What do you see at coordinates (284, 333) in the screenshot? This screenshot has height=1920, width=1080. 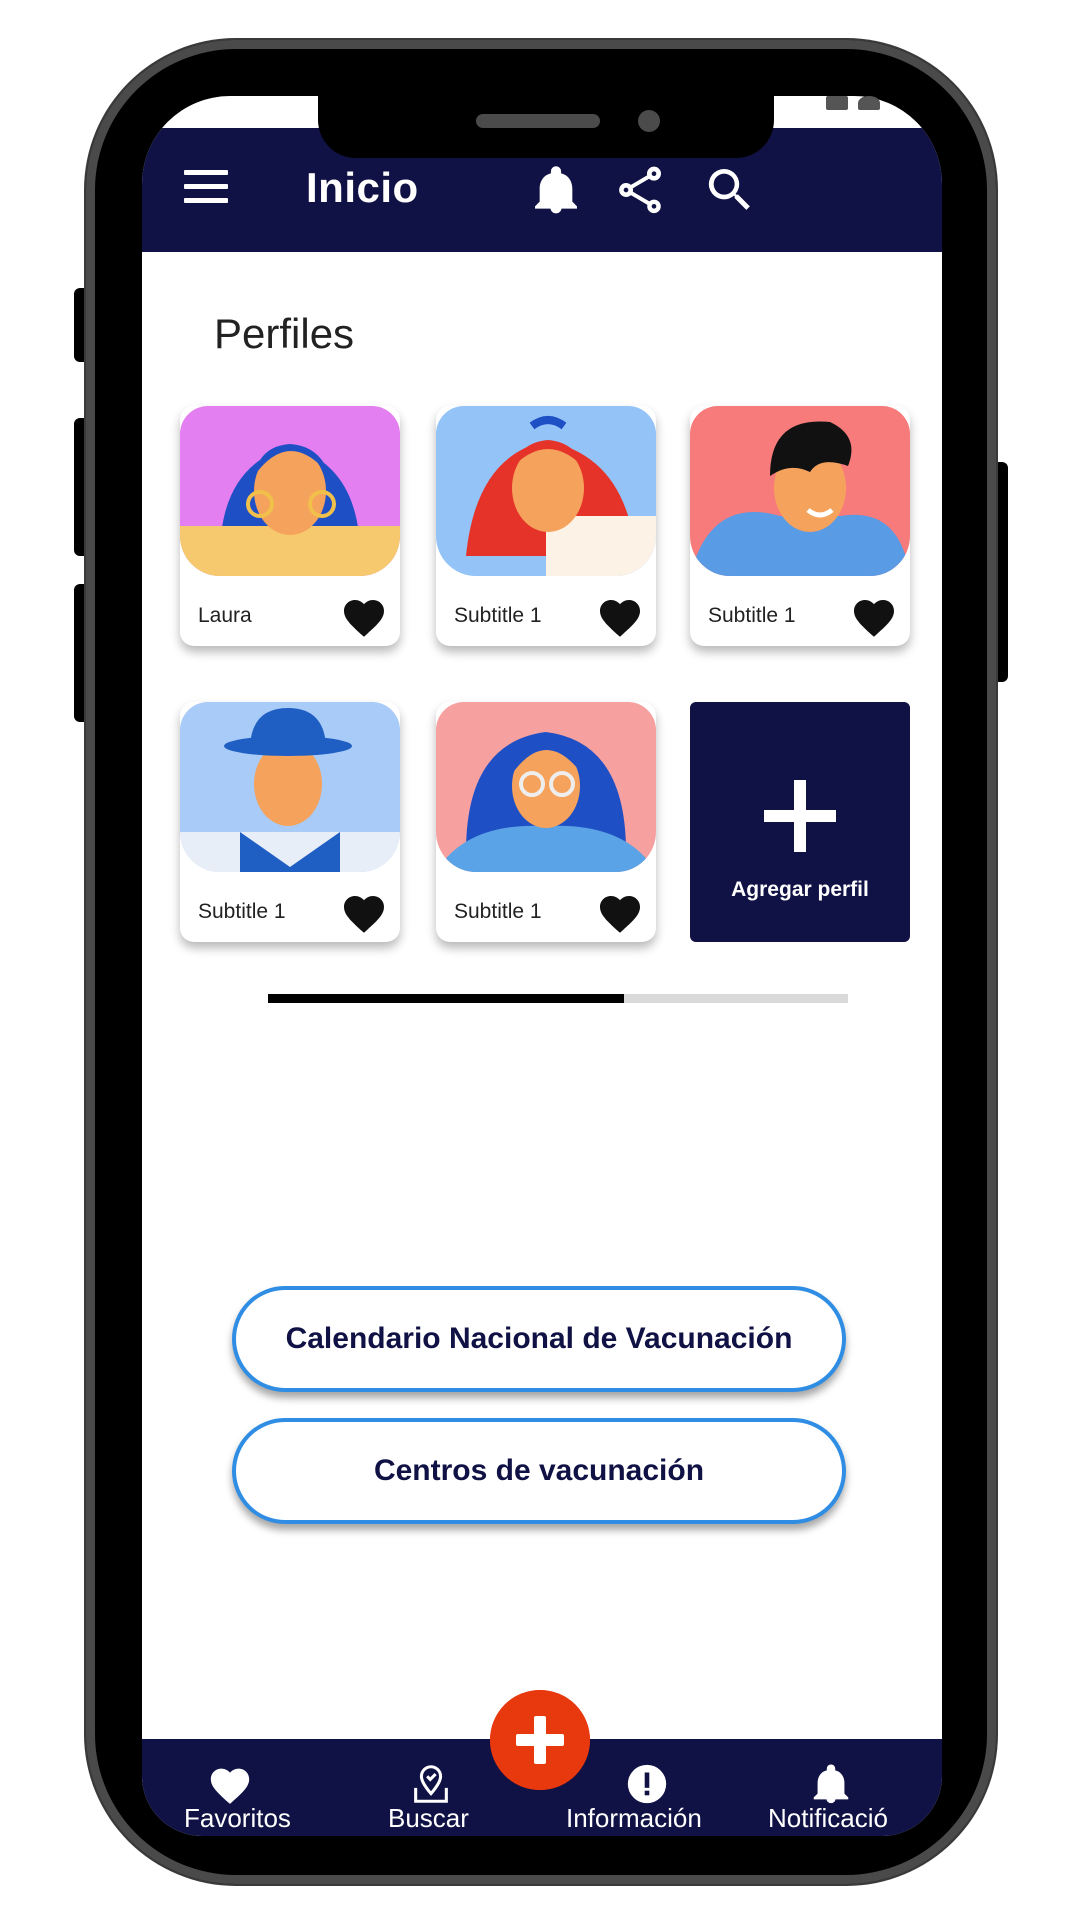 I see `section-title: Perfiles` at bounding box center [284, 333].